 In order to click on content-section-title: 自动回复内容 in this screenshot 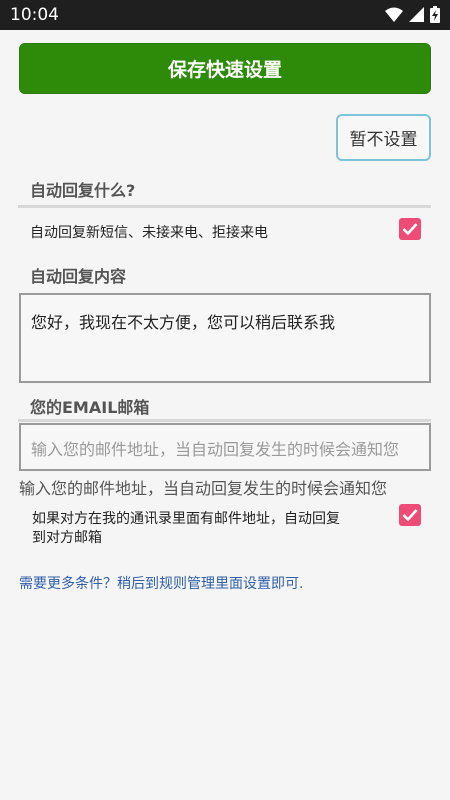, I will do `click(78, 276)`.